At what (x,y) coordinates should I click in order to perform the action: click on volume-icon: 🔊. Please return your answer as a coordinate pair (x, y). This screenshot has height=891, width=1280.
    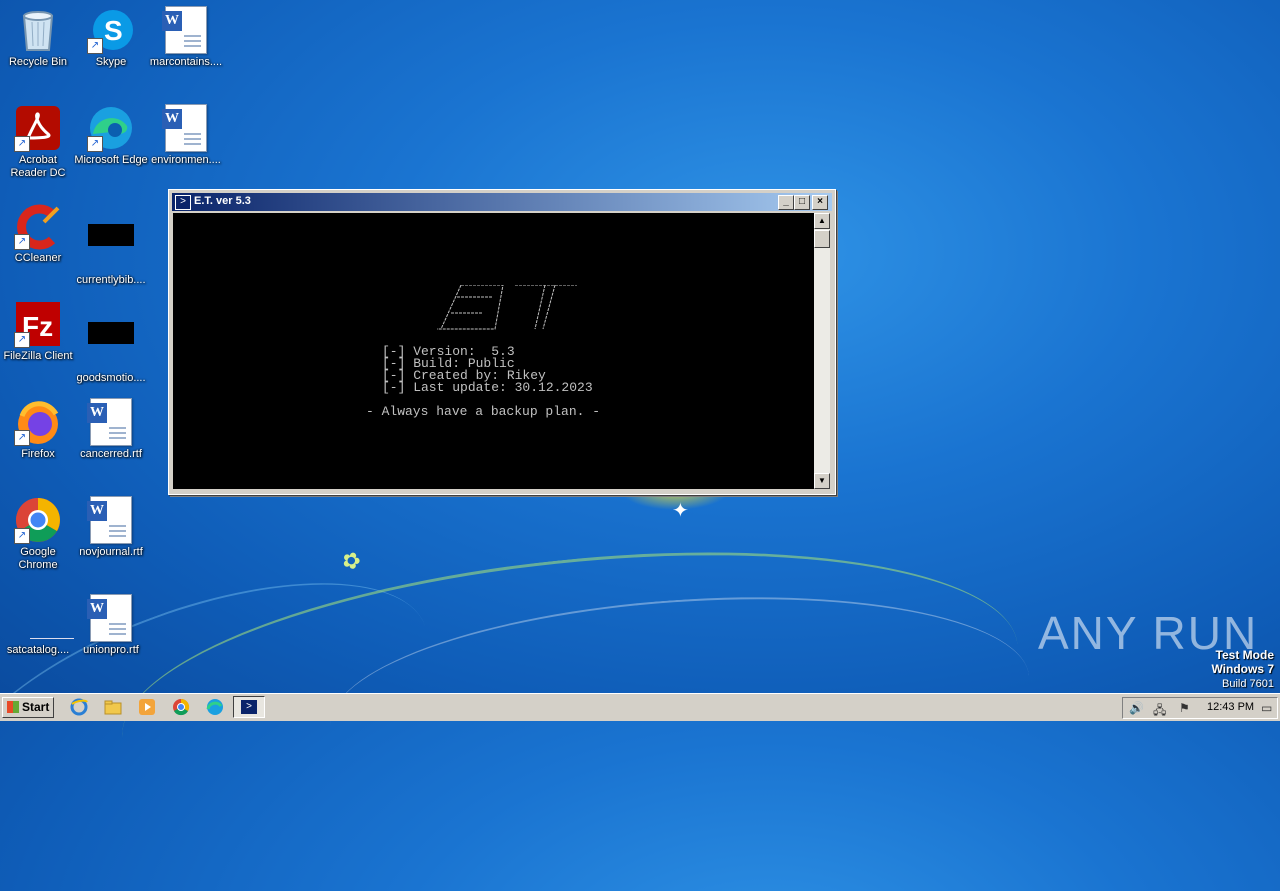
    Looking at the image, I should click on (1136, 708).